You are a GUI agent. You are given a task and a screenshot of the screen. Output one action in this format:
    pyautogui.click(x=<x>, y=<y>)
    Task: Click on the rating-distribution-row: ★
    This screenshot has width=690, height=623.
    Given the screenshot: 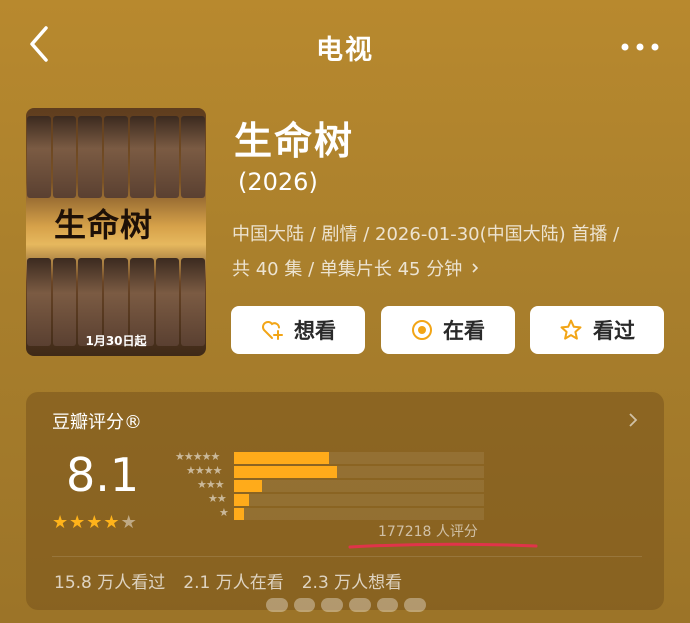 What is the action you would take?
    pyautogui.click(x=324, y=513)
    